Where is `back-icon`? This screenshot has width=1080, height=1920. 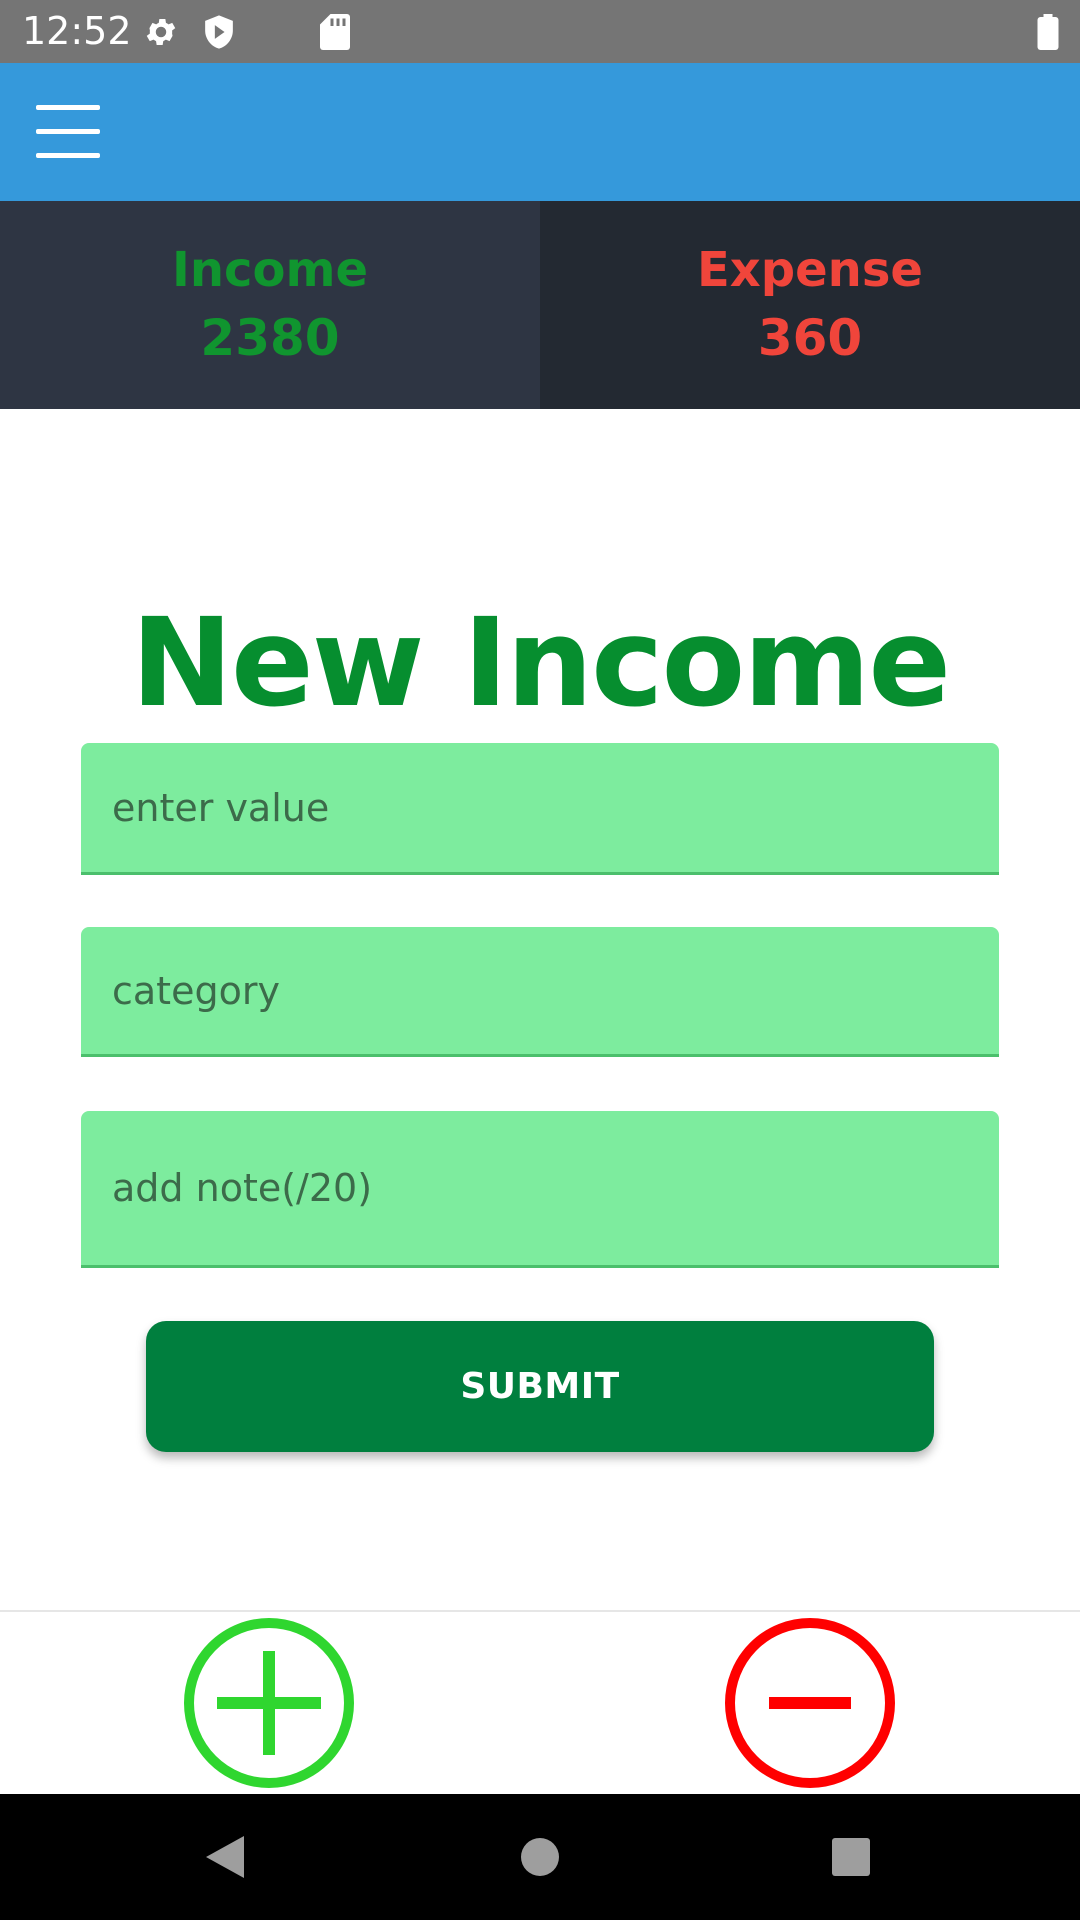 back-icon is located at coordinates (225, 1857).